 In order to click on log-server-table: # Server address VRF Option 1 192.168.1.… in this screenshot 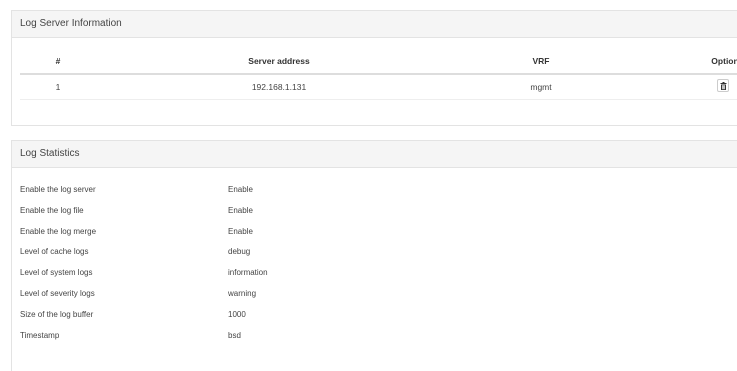, I will do `click(378, 74)`.